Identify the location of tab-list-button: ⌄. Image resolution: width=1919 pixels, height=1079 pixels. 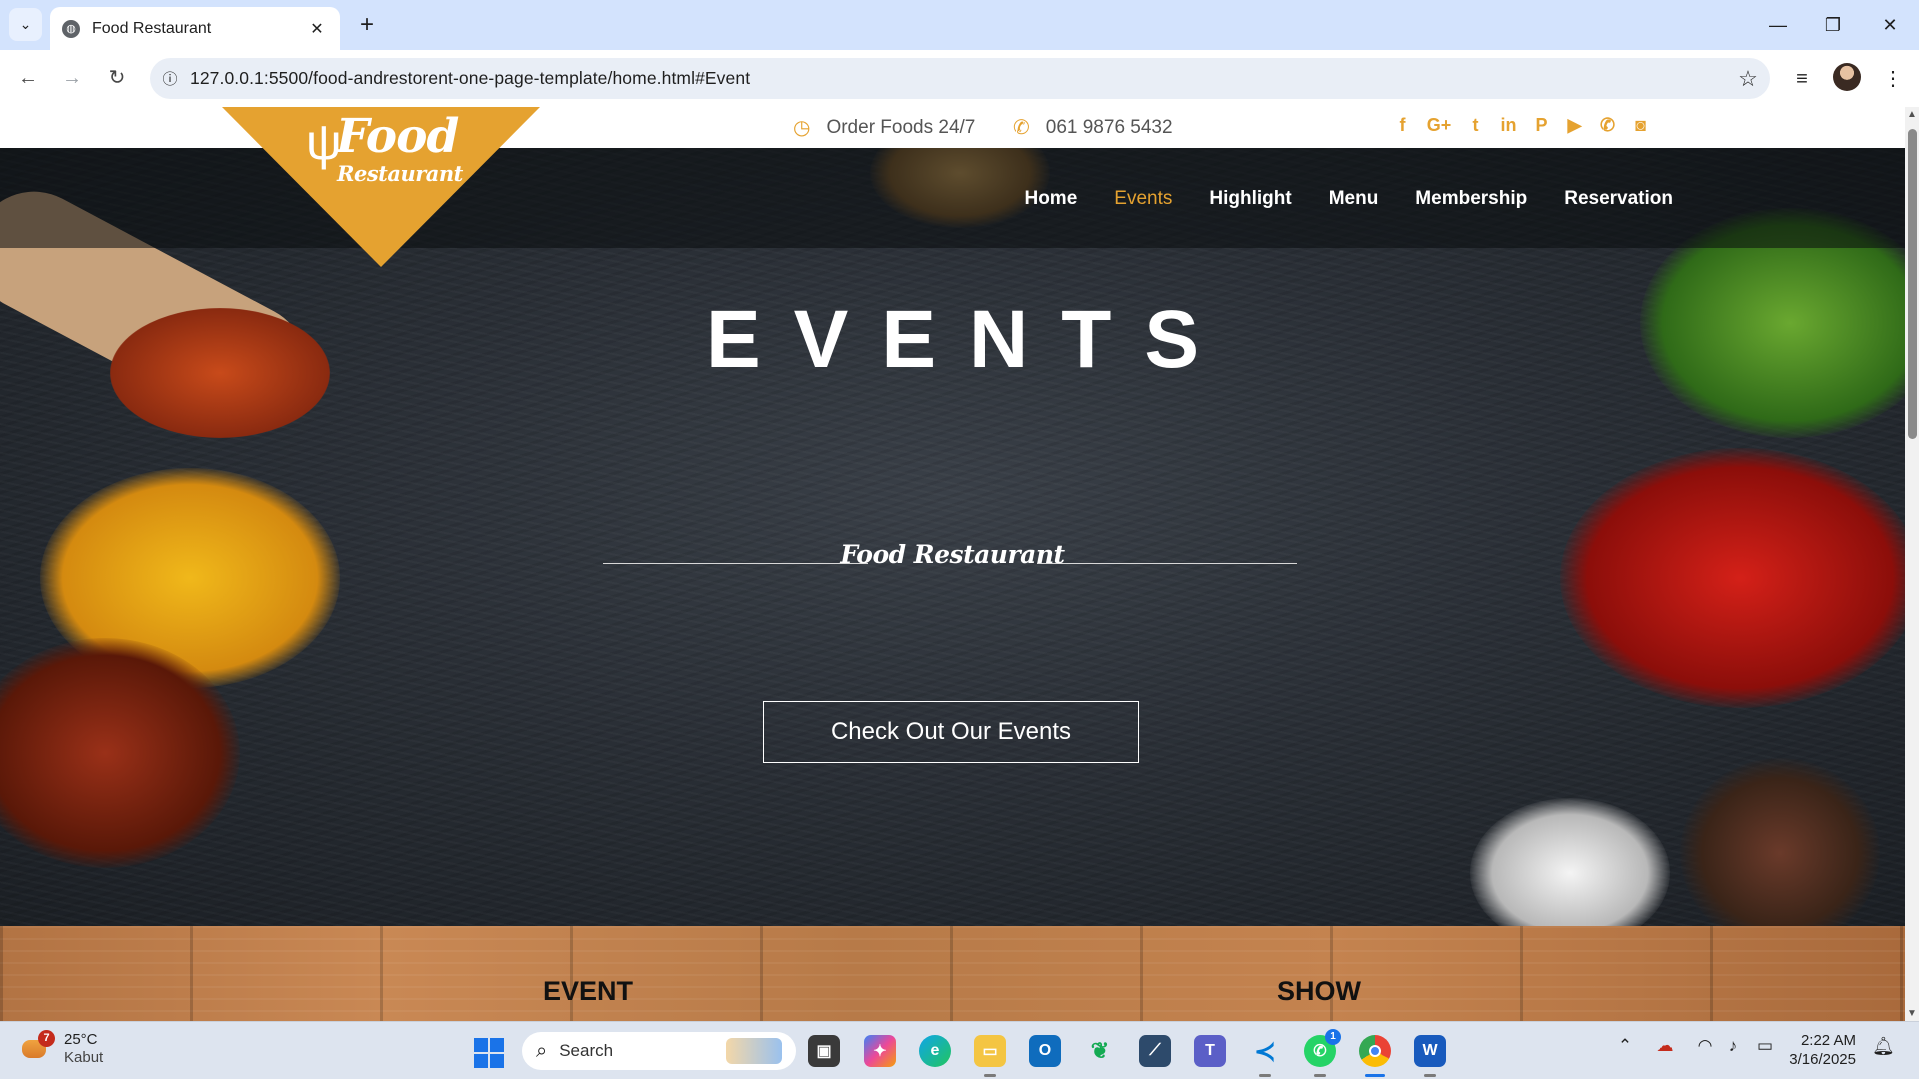
(25, 24).